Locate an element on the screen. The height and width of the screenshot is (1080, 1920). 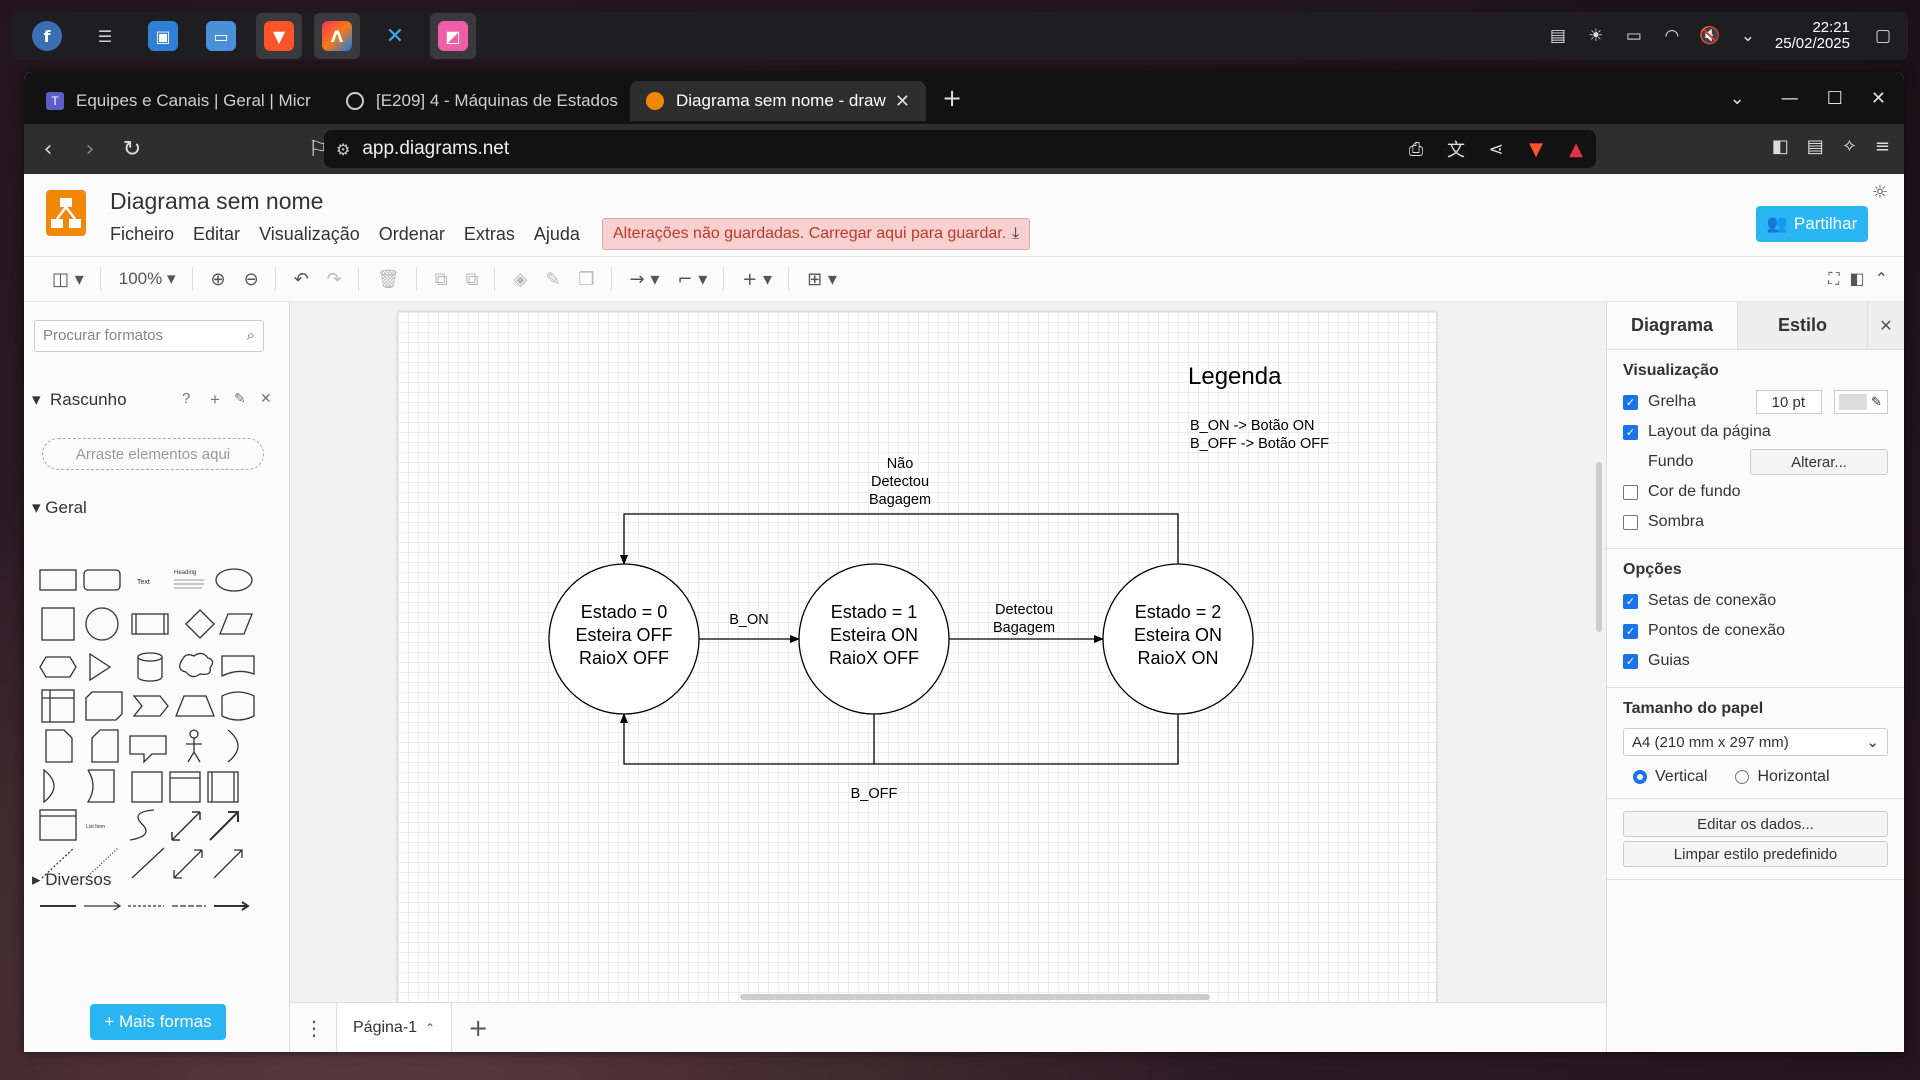
menu-file: Ficheiro is located at coordinates (142, 234).